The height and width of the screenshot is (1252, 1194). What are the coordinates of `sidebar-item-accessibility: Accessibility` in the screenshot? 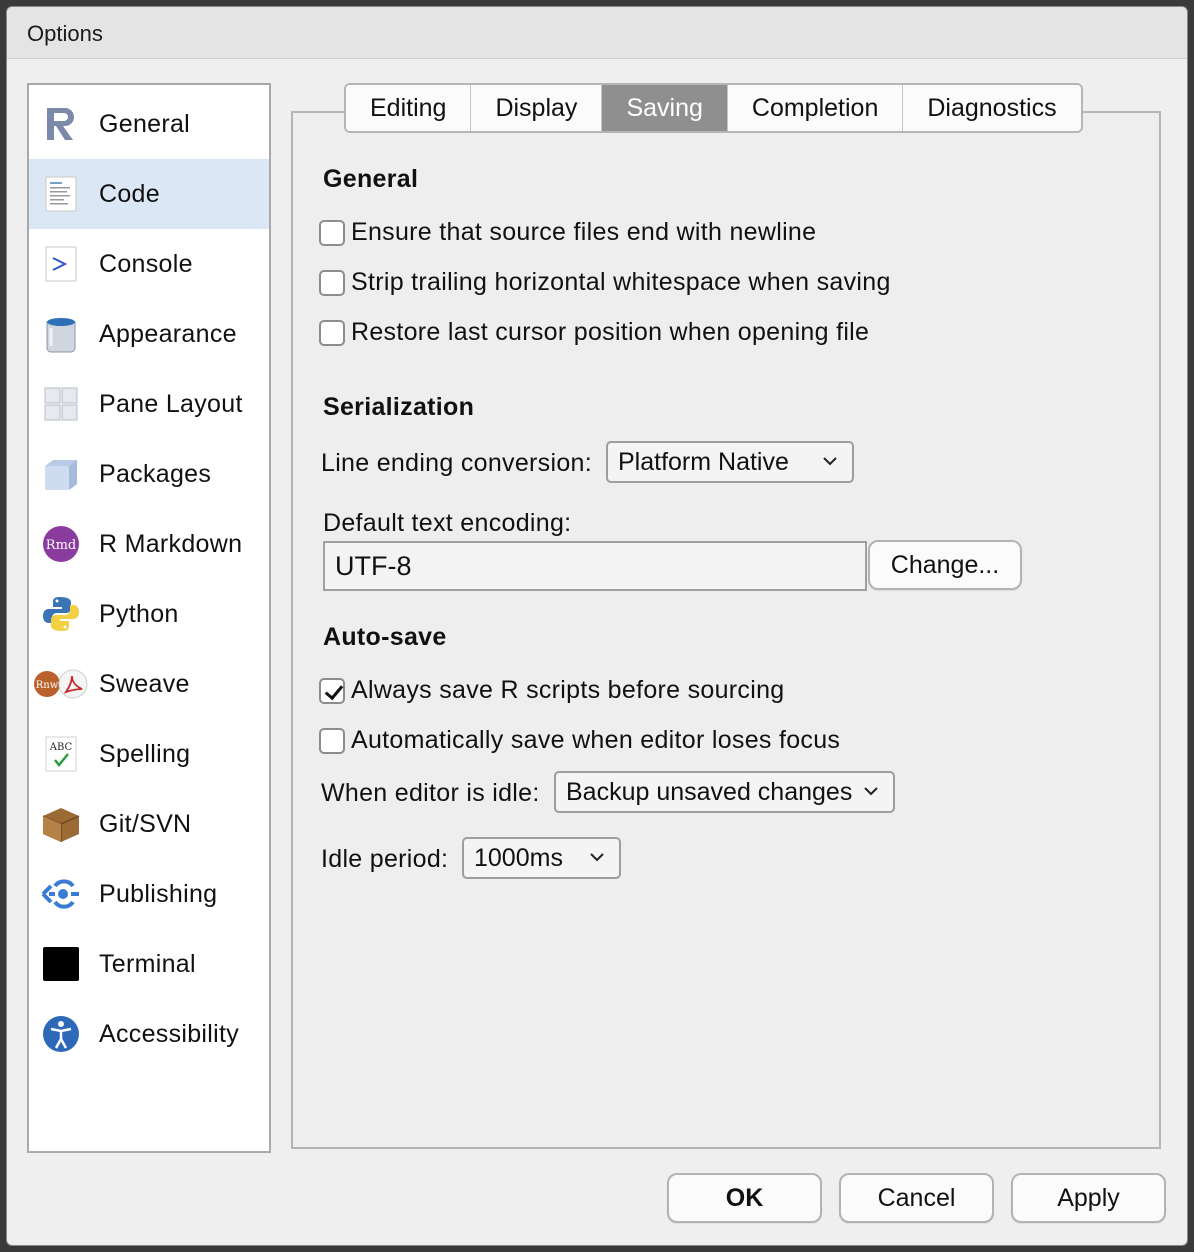 It's located at (149, 1034).